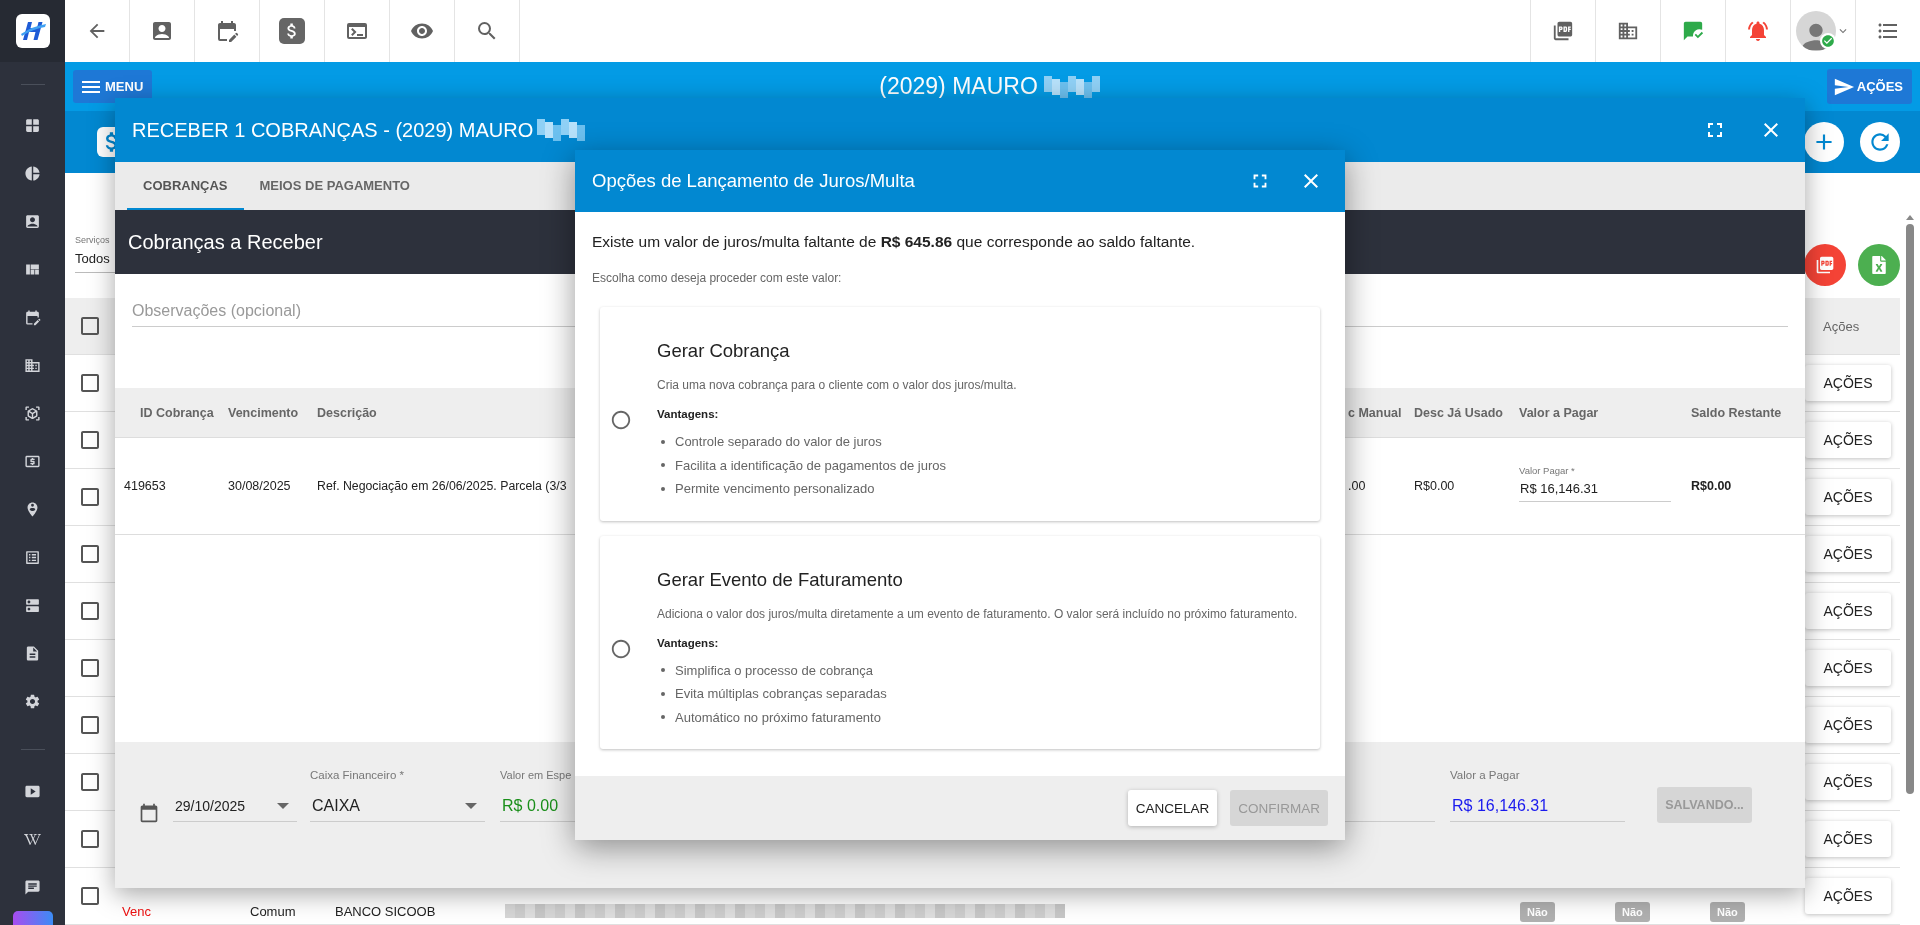 This screenshot has height=925, width=1920. What do you see at coordinates (333, 130) in the screenshot?
I see `dialog-title: RECEBER 1 COBRANÇAS - (2029) MAURO` at bounding box center [333, 130].